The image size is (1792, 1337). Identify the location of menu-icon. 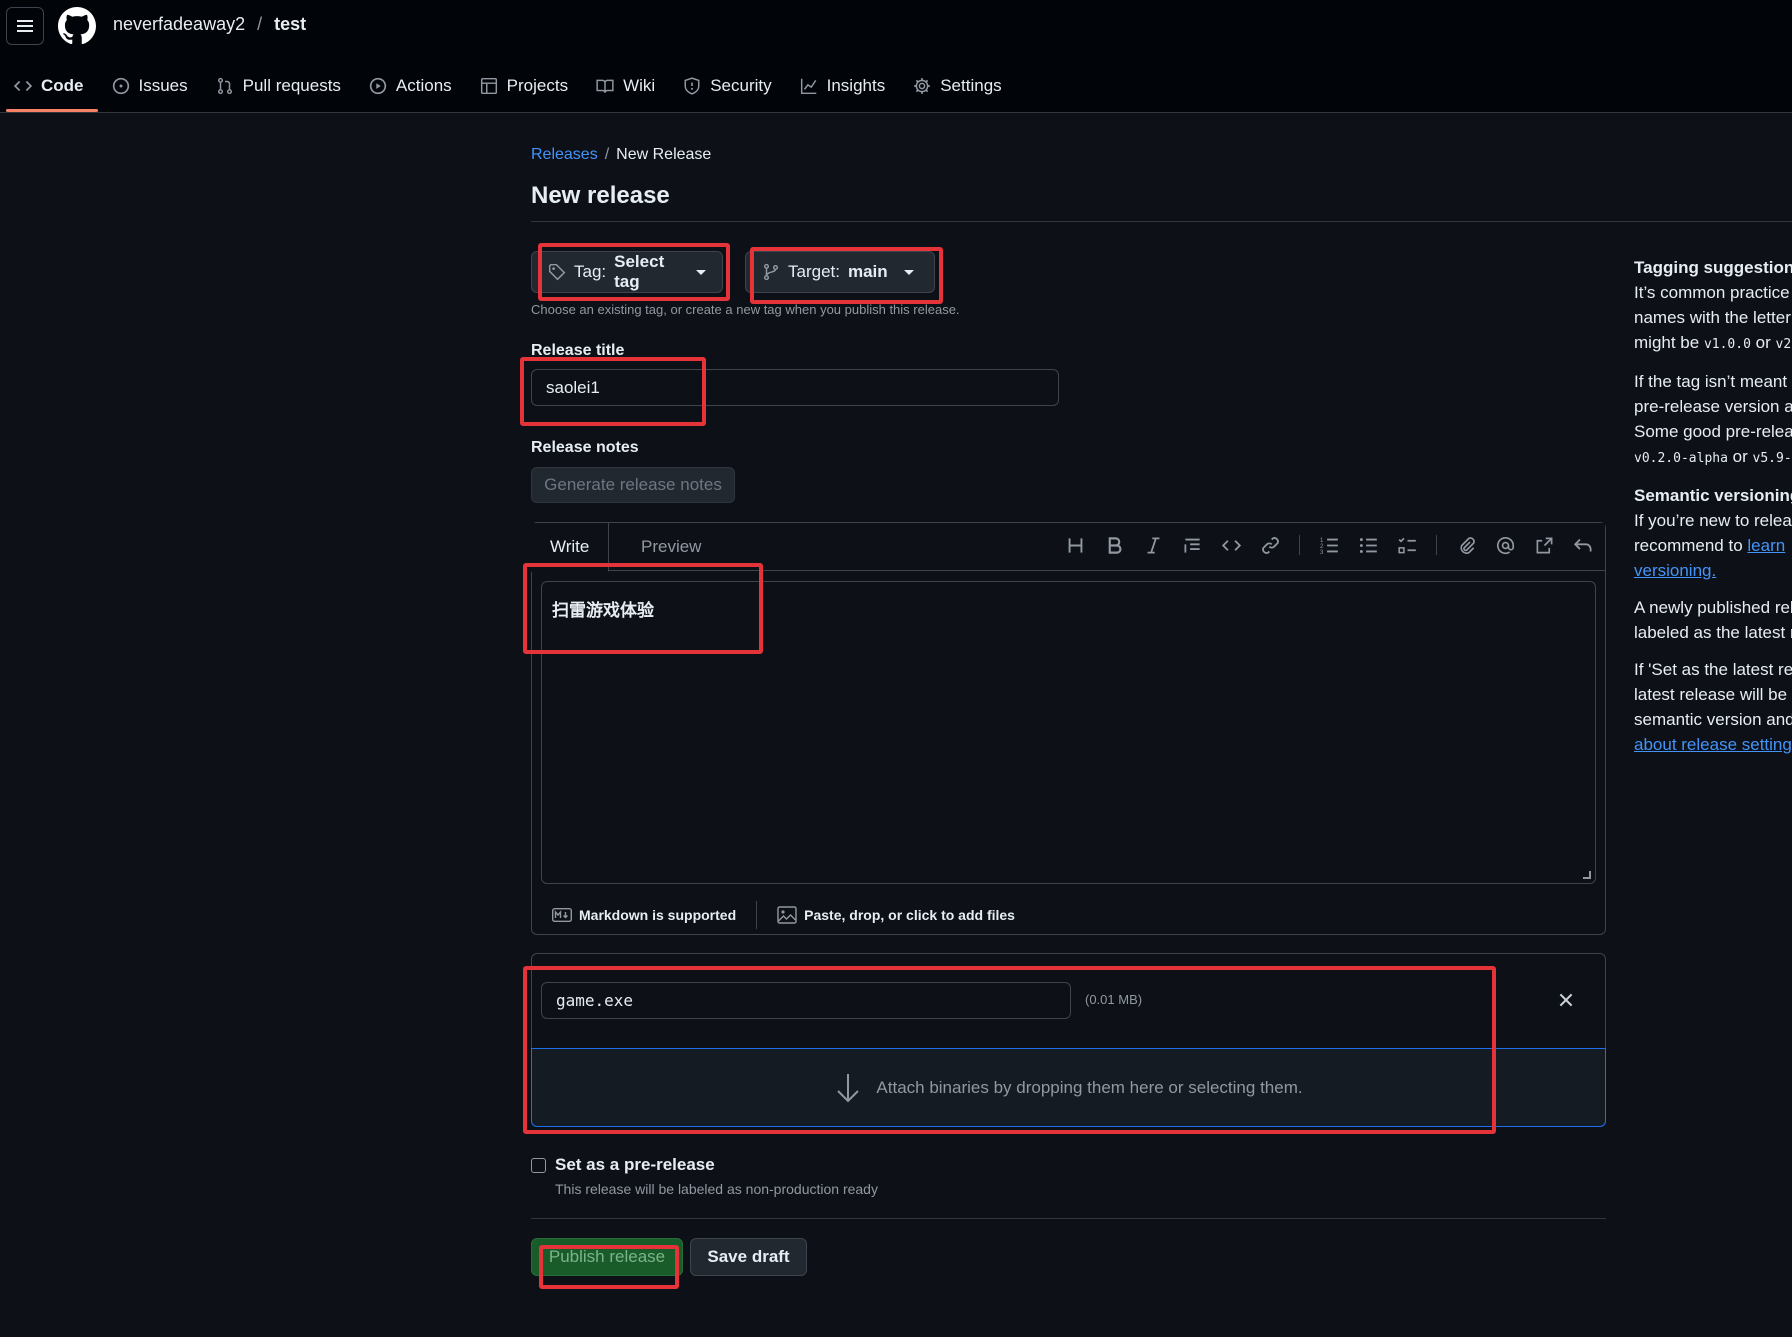
(25, 26).